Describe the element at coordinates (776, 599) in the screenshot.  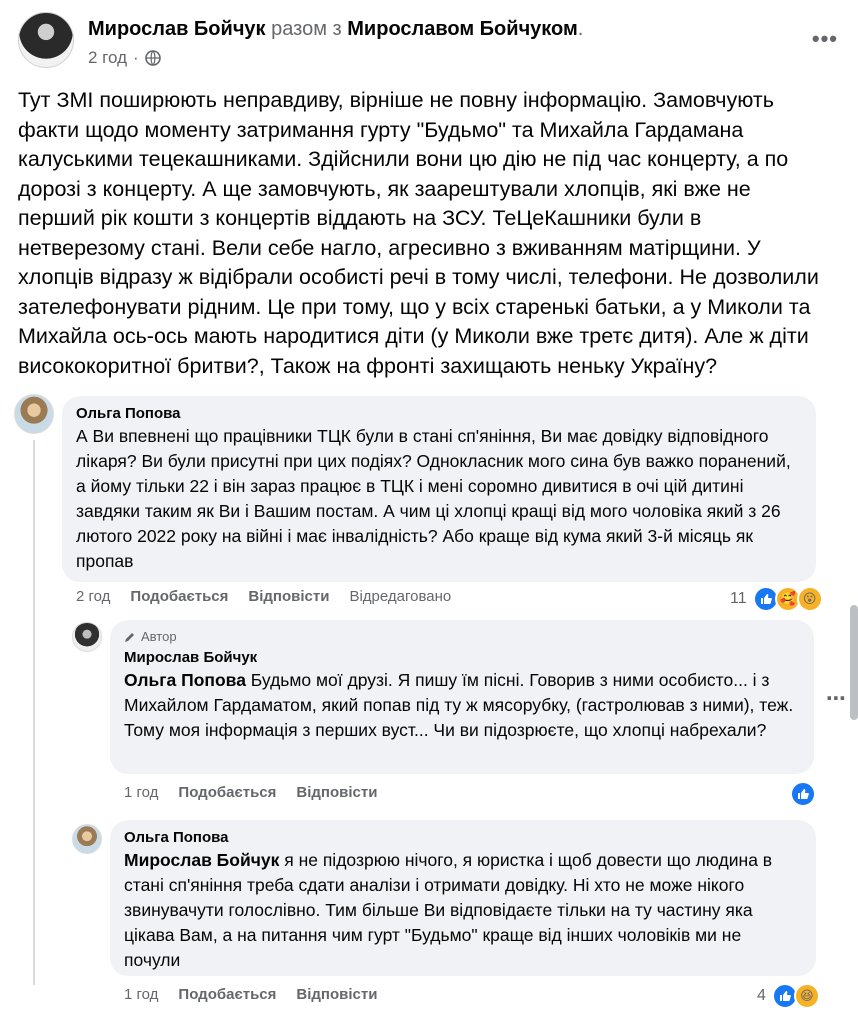
I see `reactions-summary: 11 🥰 😮` at that location.